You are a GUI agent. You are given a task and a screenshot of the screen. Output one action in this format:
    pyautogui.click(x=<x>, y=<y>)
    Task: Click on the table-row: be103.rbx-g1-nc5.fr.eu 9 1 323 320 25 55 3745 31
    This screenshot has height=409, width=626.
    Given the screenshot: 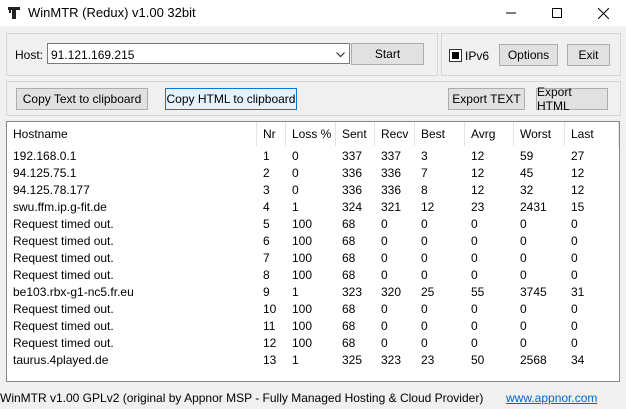 What is the action you would take?
    pyautogui.click(x=313, y=292)
    